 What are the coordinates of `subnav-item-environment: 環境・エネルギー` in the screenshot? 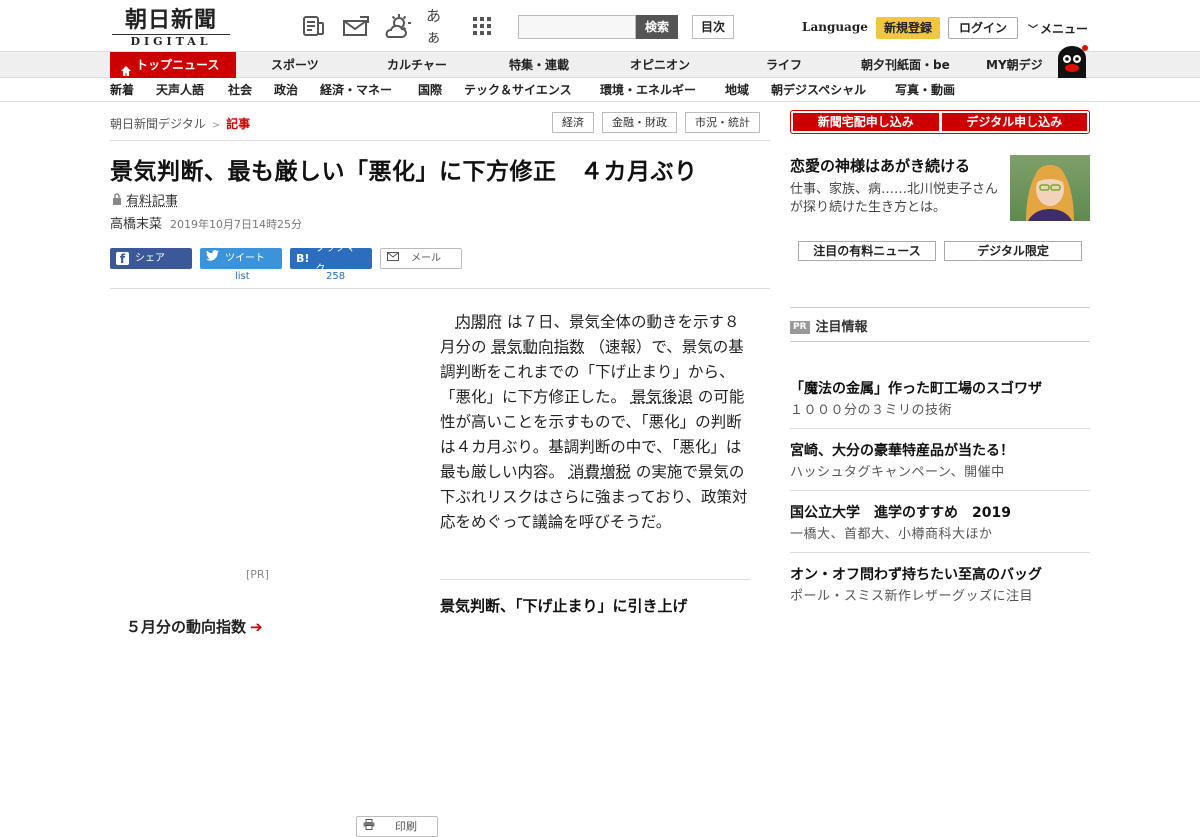 It's located at (648, 90).